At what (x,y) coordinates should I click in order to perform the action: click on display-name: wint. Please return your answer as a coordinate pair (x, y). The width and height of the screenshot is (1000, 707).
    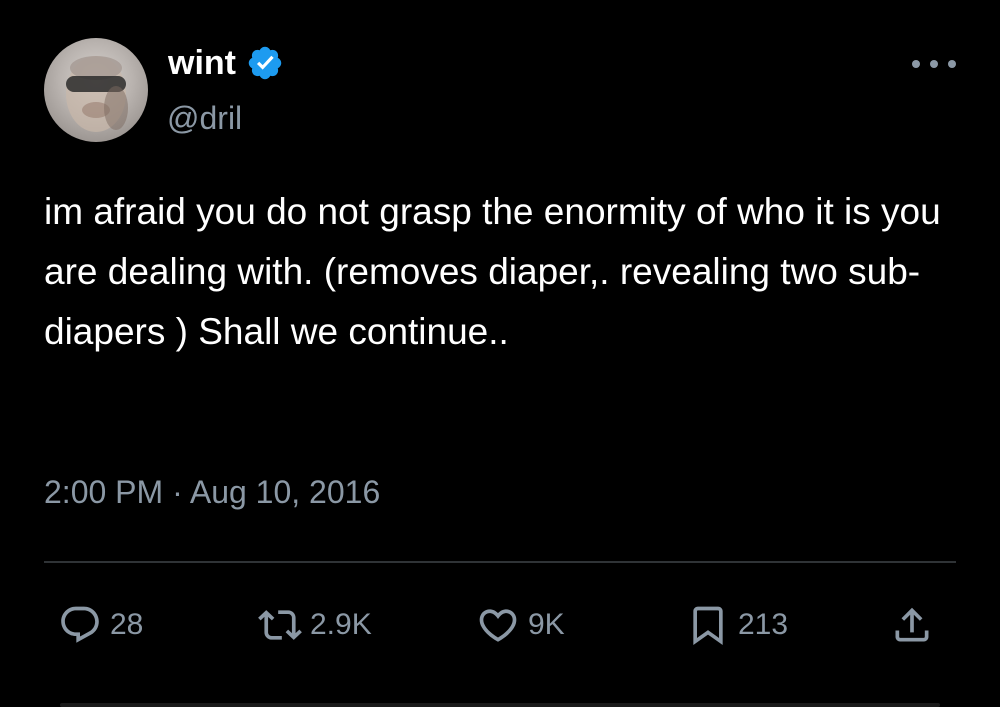
    Looking at the image, I should click on (226, 63).